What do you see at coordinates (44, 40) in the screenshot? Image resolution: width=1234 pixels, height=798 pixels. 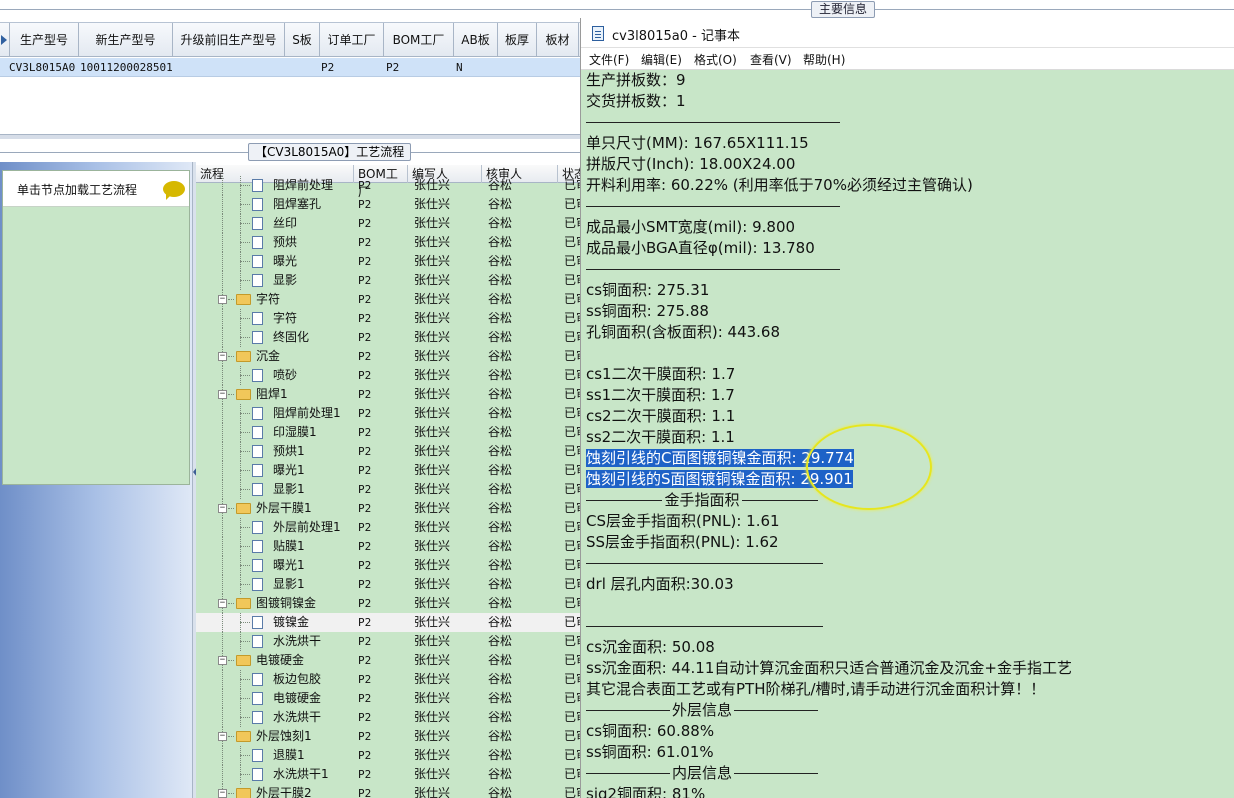 I see `col-header-production-model: 生产型号` at bounding box center [44, 40].